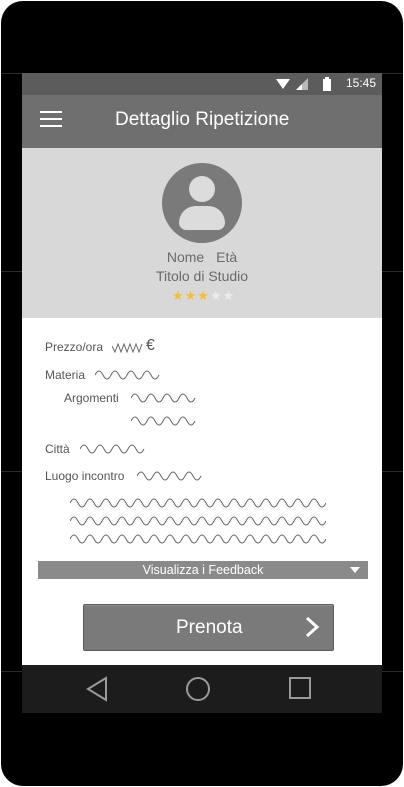 The image size is (404, 787). What do you see at coordinates (300, 688) in the screenshot?
I see `recents-icon` at bounding box center [300, 688].